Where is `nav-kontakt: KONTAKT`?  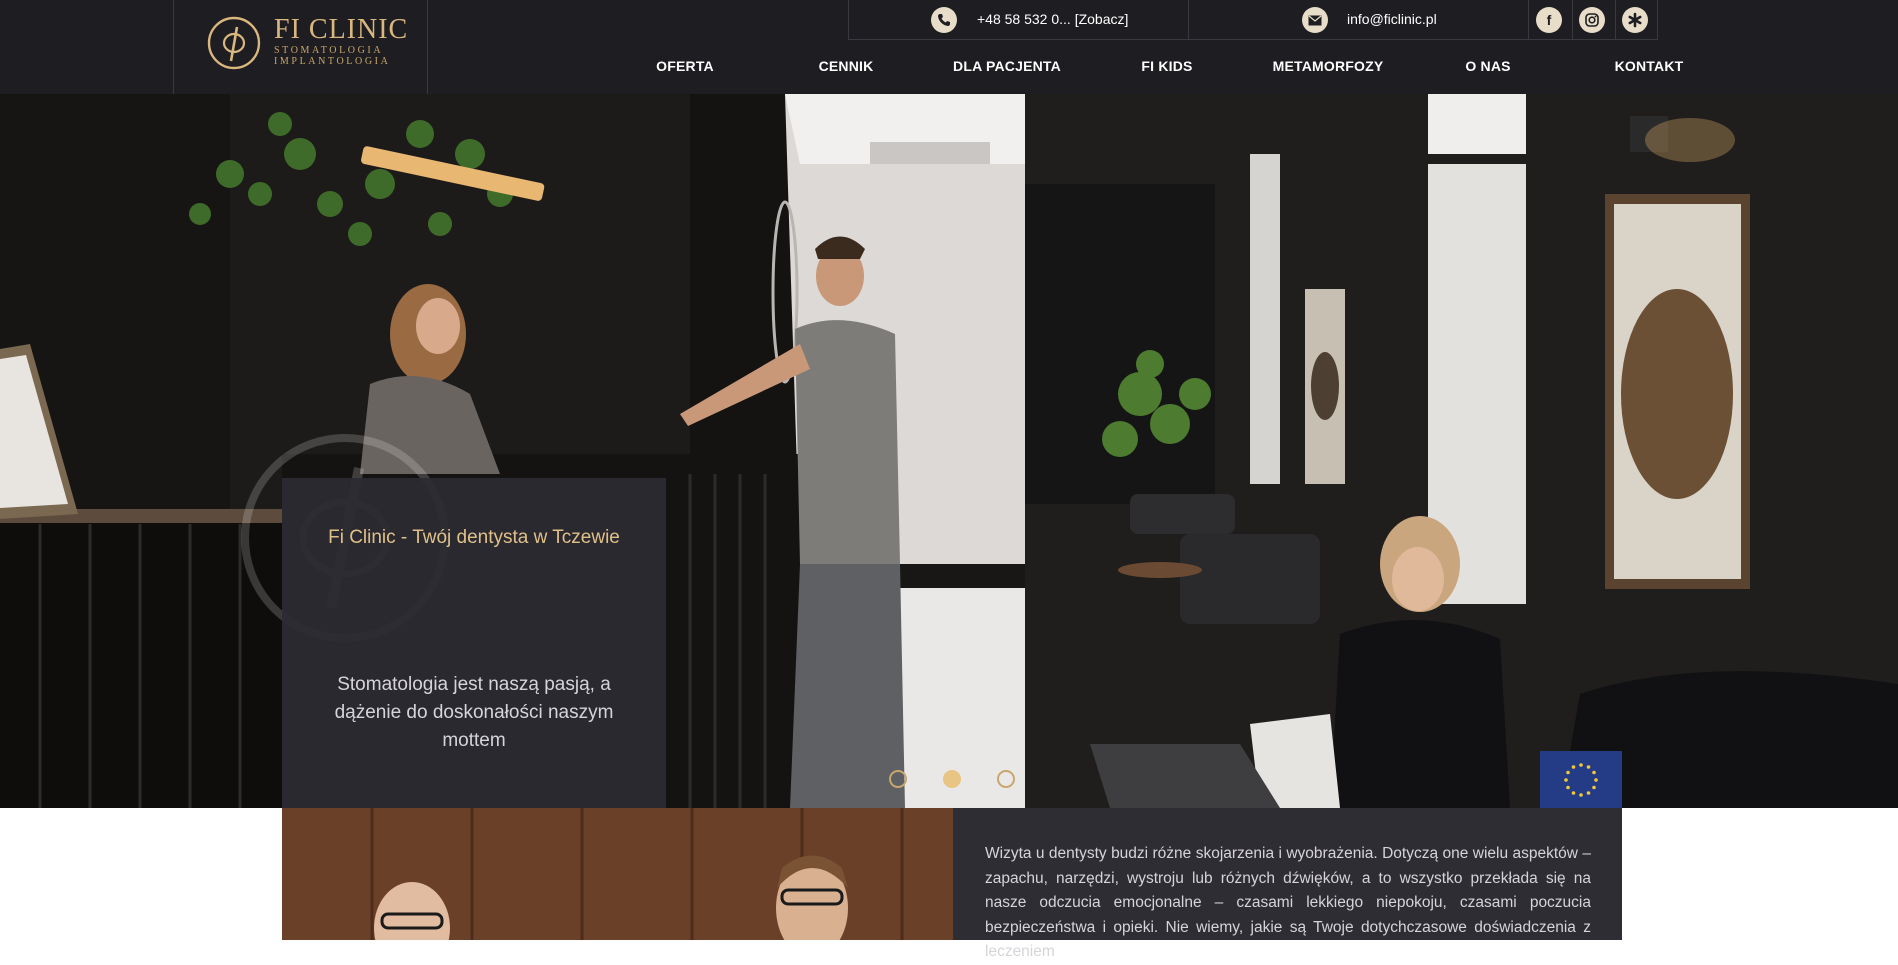 nav-kontakt: KONTAKT is located at coordinates (1649, 66).